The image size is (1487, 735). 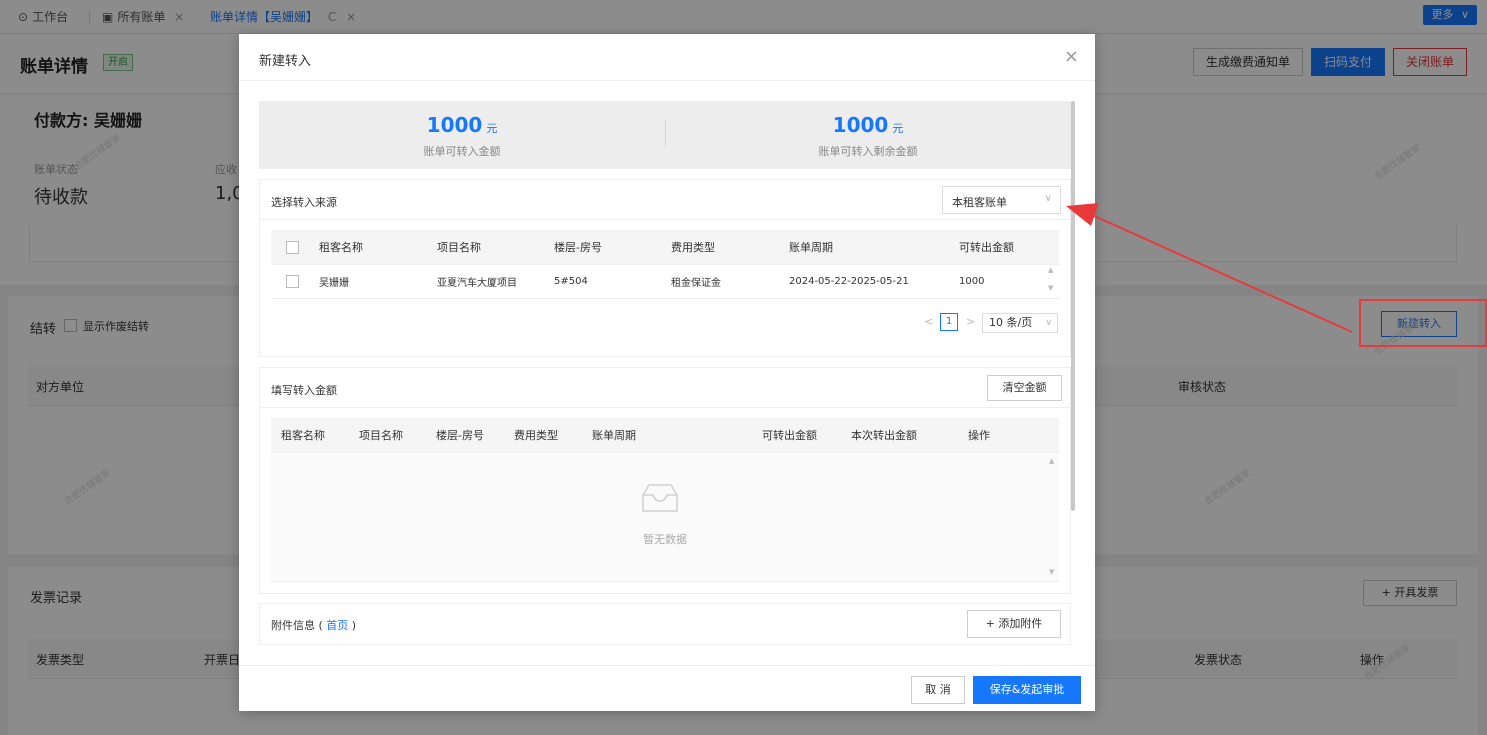 What do you see at coordinates (899, 435) in the screenshot?
I see `column-header: 本次转出金额` at bounding box center [899, 435].